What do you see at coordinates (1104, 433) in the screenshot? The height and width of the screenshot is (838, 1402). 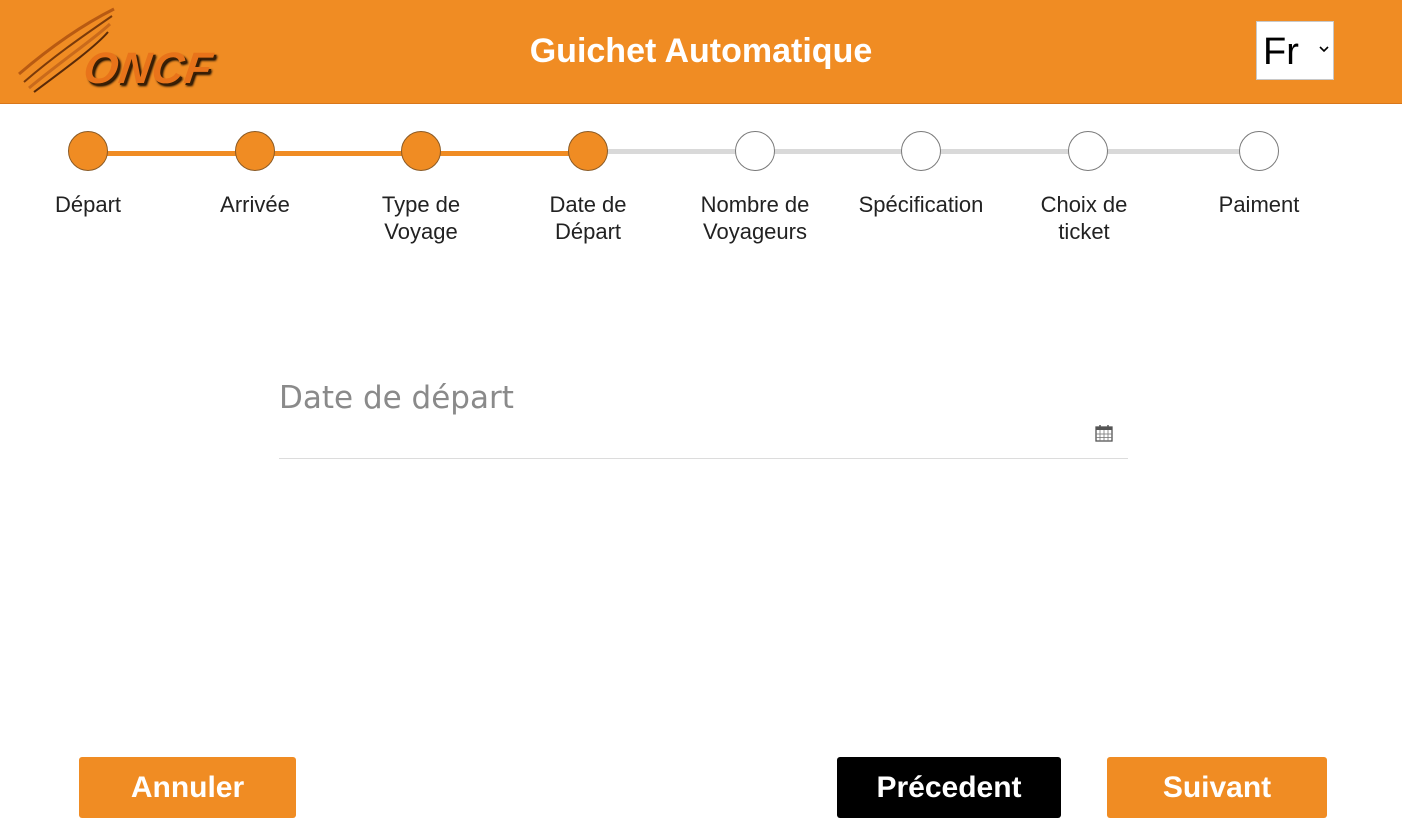 I see `calendar-icon` at bounding box center [1104, 433].